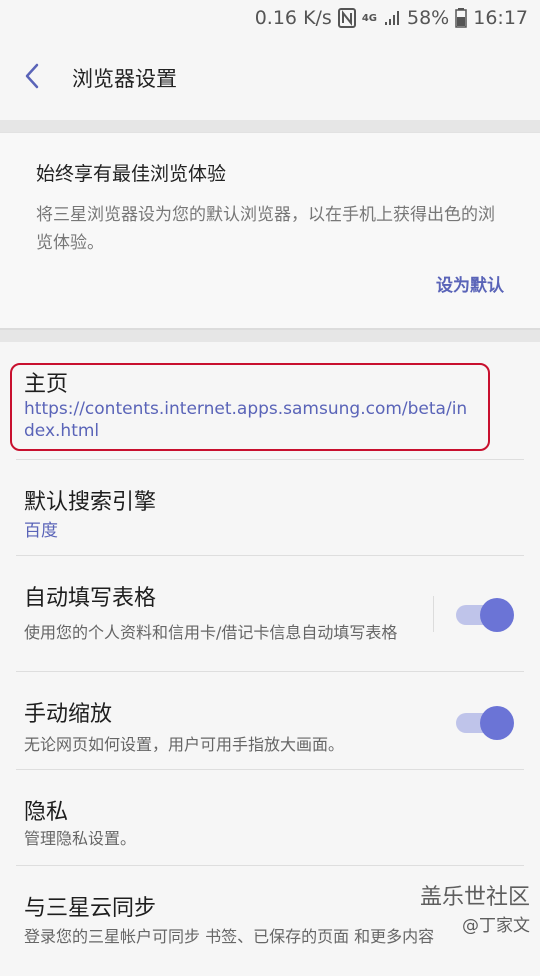 The height and width of the screenshot is (976, 540). Describe the element at coordinates (90, 908) in the screenshot. I see `cloud-sync-title: 与三星云同步` at that location.